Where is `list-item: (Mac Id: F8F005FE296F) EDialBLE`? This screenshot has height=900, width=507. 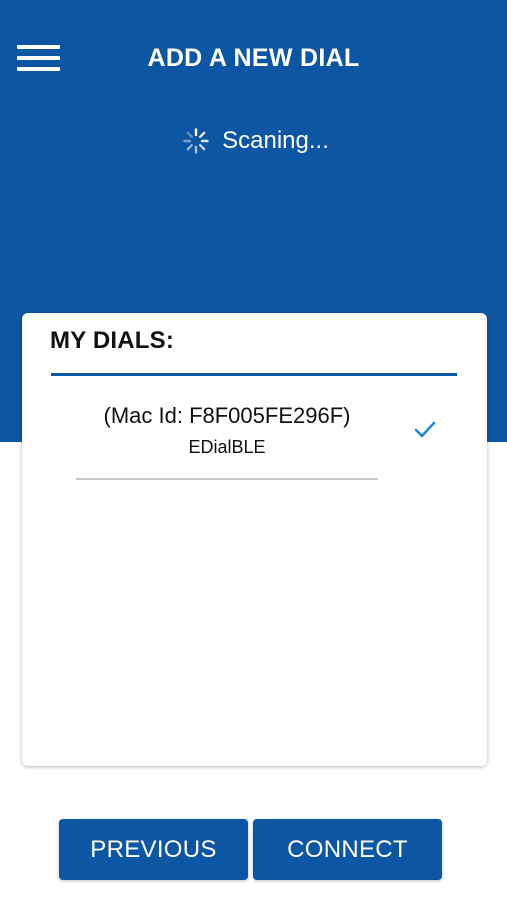 list-item: (Mac Id: F8F005FE296F) EDialBLE is located at coordinates (266, 442).